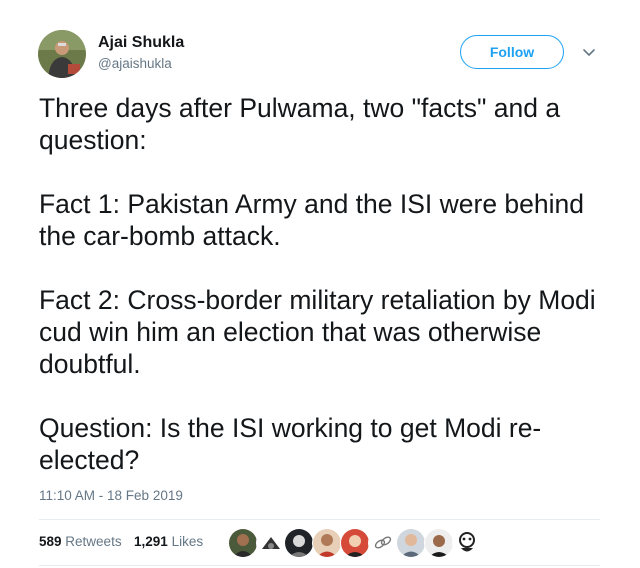 This screenshot has height=568, width=640. Describe the element at coordinates (512, 52) in the screenshot. I see `follow-button: Follow` at that location.